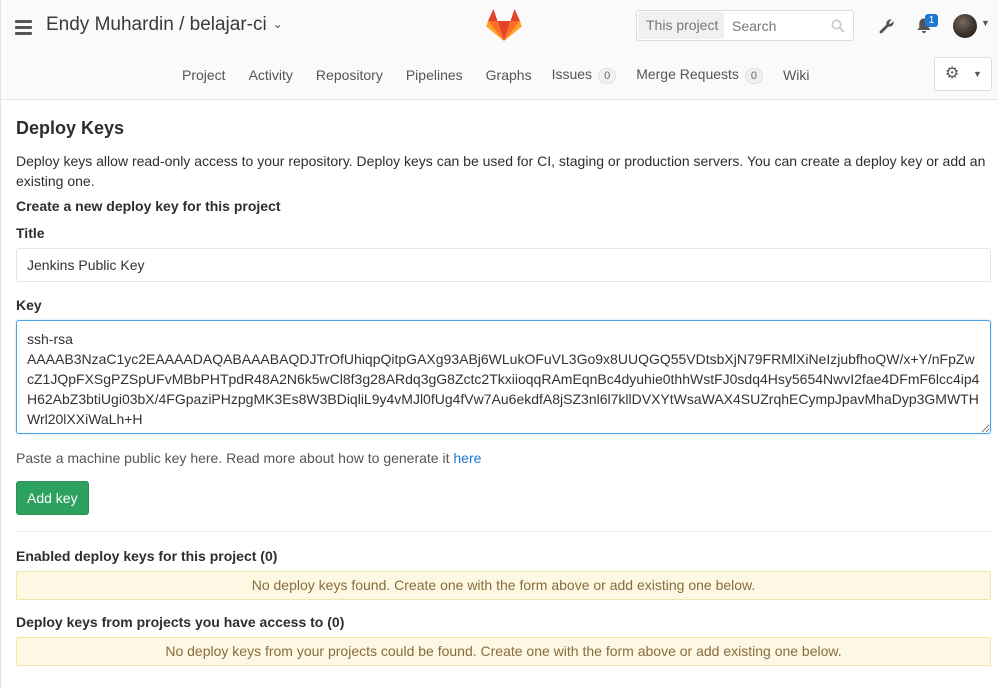  What do you see at coordinates (681, 25) in the screenshot?
I see `search-scope-label: This project` at bounding box center [681, 25].